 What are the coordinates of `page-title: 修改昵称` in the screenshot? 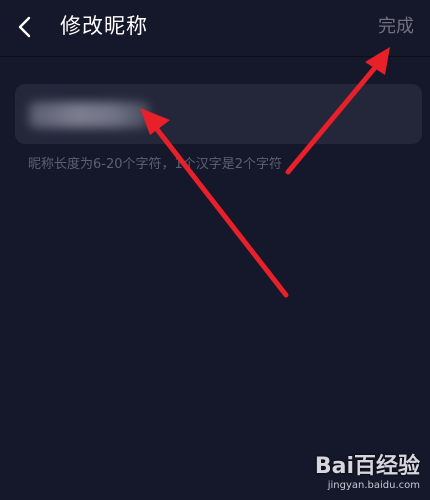 It's located at (104, 26).